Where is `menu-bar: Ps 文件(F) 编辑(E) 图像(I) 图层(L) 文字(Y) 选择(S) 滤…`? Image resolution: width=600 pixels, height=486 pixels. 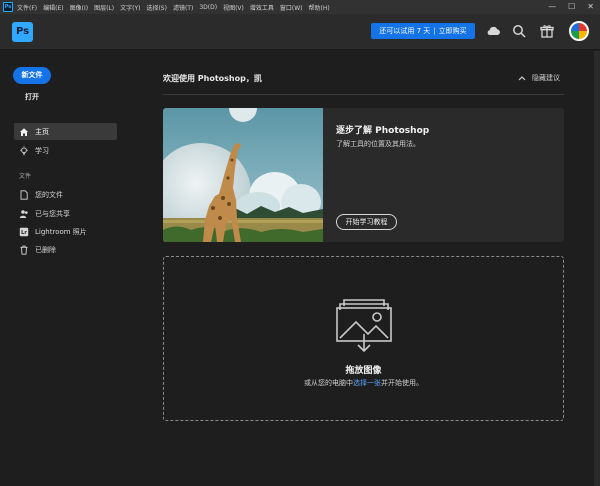 menu-bar: Ps 文件(F) 编辑(E) 图像(I) 图层(L) 文字(Y) 选择(S) 滤… is located at coordinates (300, 7).